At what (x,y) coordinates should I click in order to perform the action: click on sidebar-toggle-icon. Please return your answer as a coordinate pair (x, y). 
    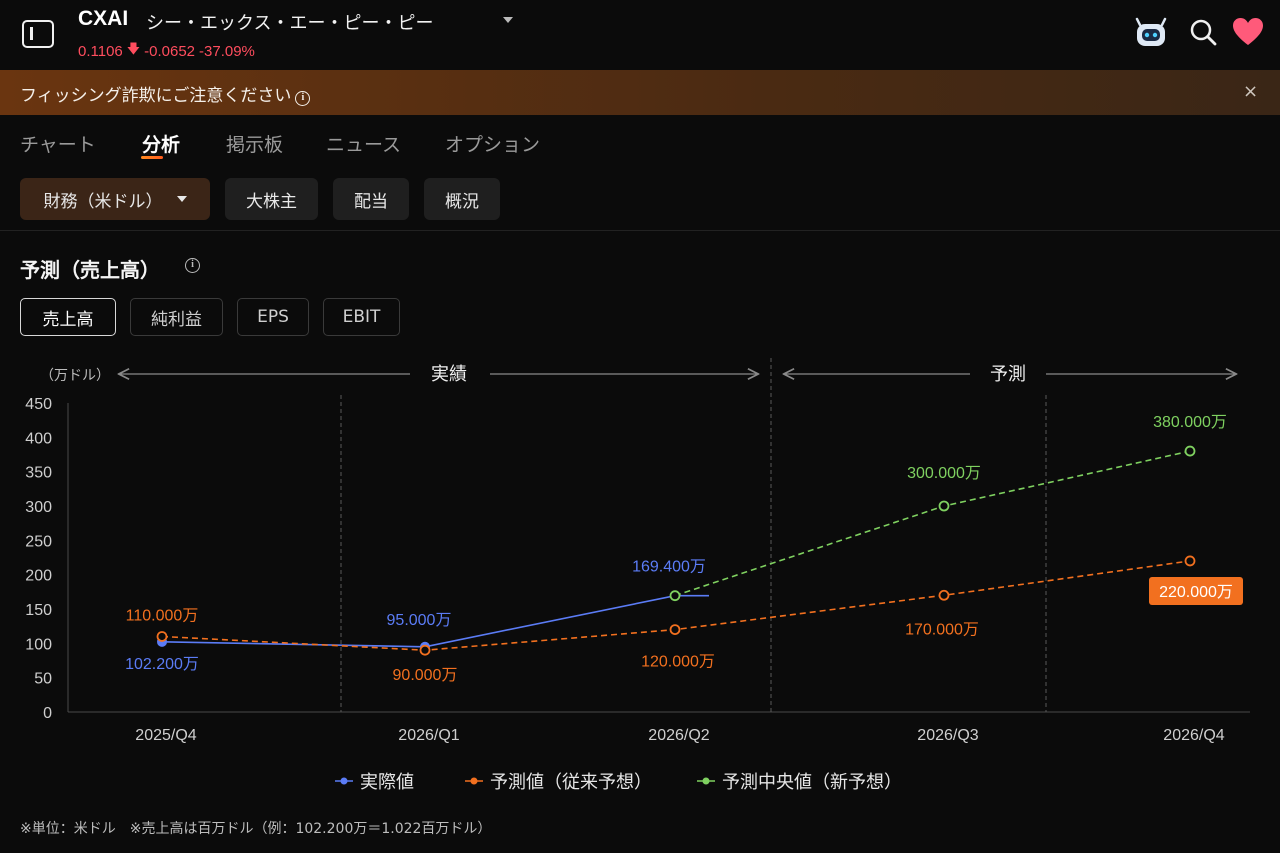
    Looking at the image, I should click on (38, 34).